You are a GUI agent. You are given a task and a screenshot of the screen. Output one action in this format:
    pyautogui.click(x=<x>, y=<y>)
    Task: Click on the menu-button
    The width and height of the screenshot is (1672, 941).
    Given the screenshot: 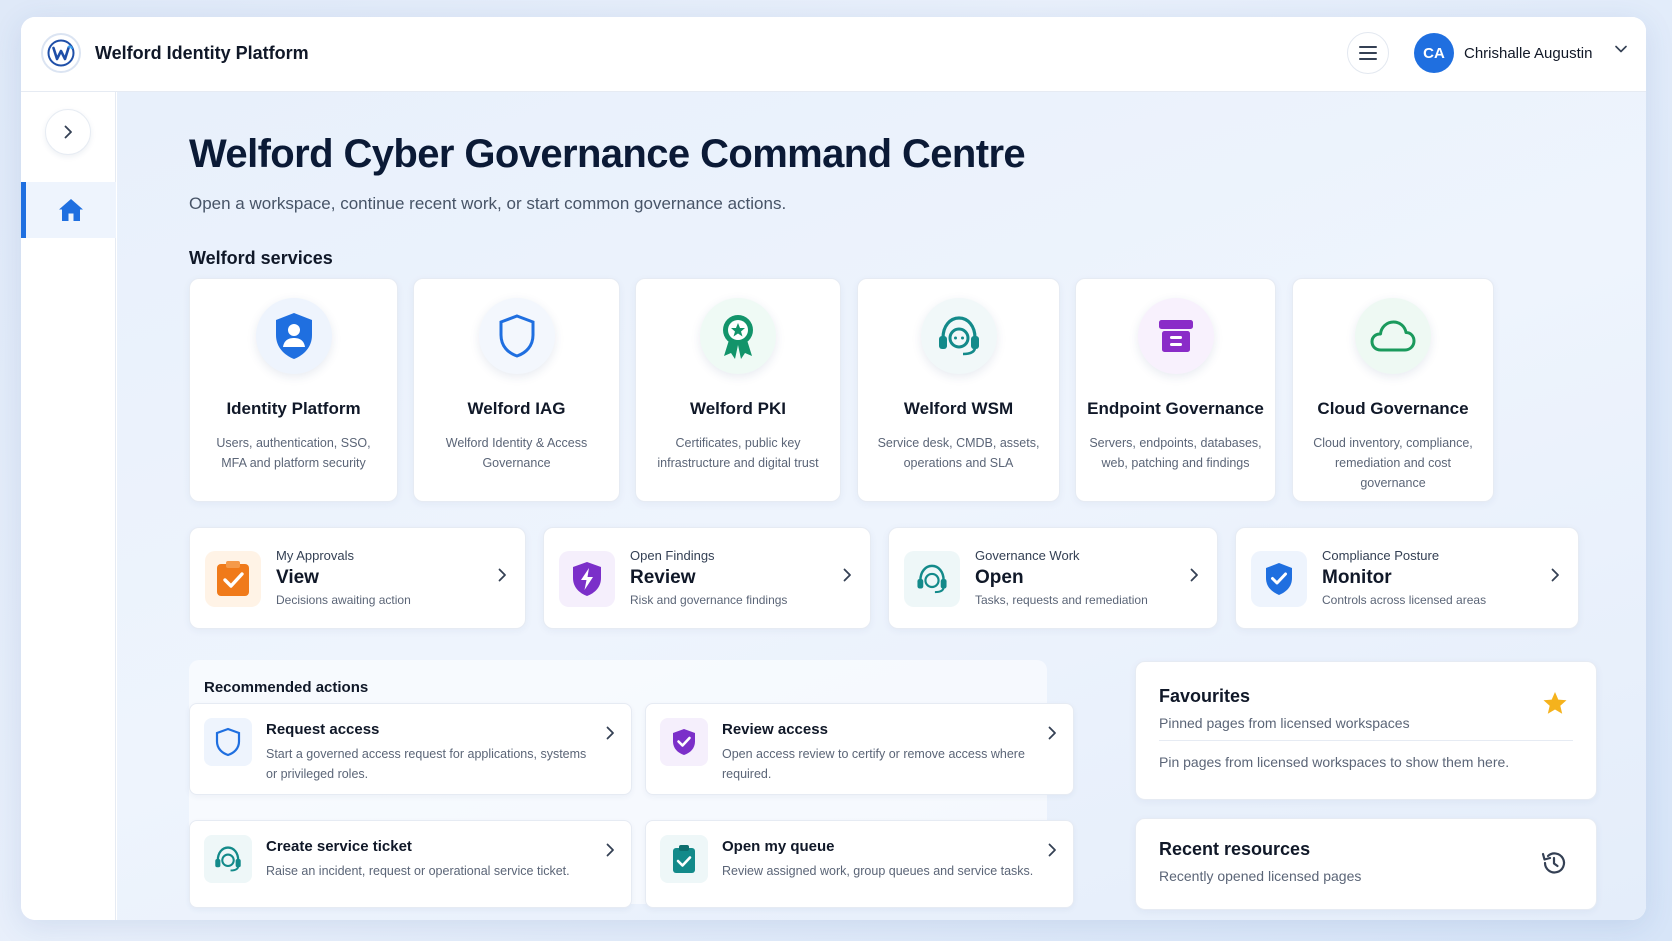 What is the action you would take?
    pyautogui.click(x=1368, y=53)
    